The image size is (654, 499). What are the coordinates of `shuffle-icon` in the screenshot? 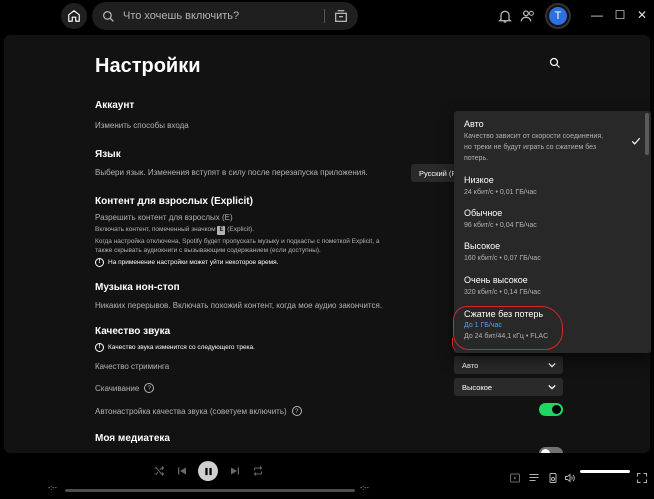 It's located at (159, 471).